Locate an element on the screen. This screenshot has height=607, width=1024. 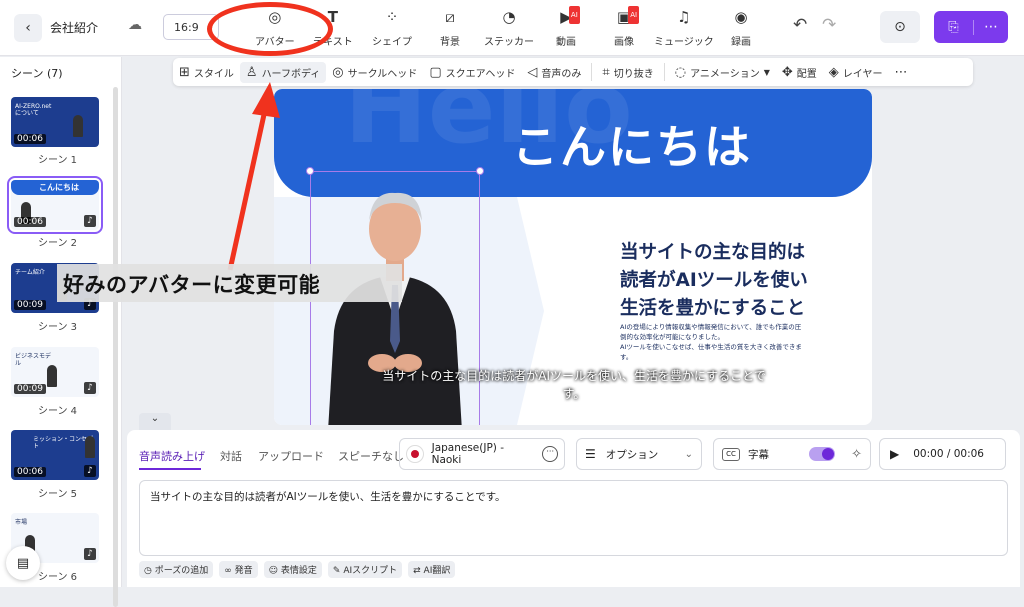
arrange-button: ✥ 配置 is located at coordinates (799, 72).